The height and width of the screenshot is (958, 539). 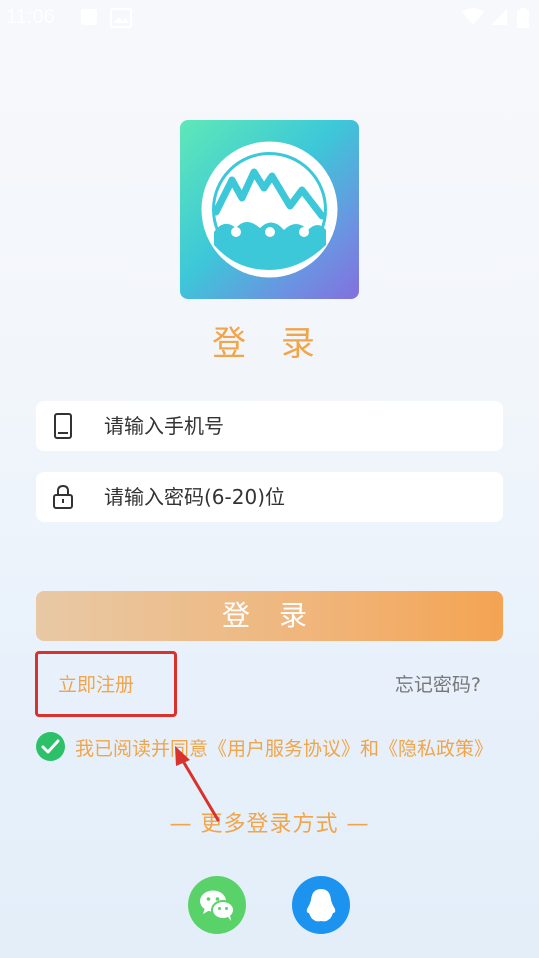 I want to click on mountain-wave-logo-icon, so click(x=269, y=209).